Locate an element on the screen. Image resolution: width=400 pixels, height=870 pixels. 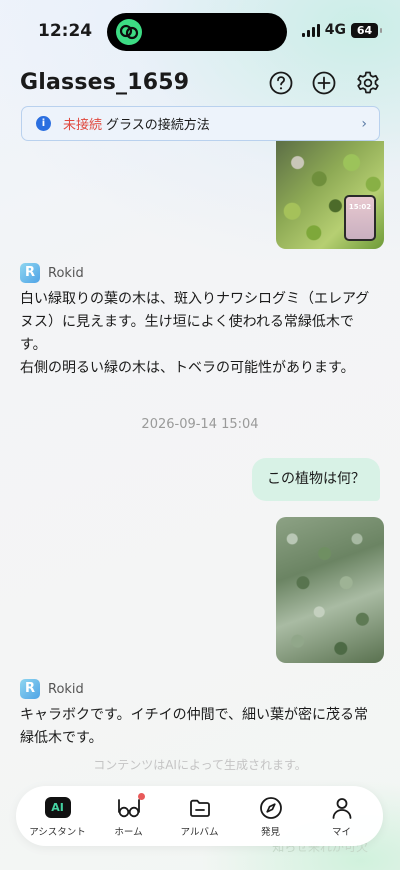
help-icon is located at coordinates (281, 83).